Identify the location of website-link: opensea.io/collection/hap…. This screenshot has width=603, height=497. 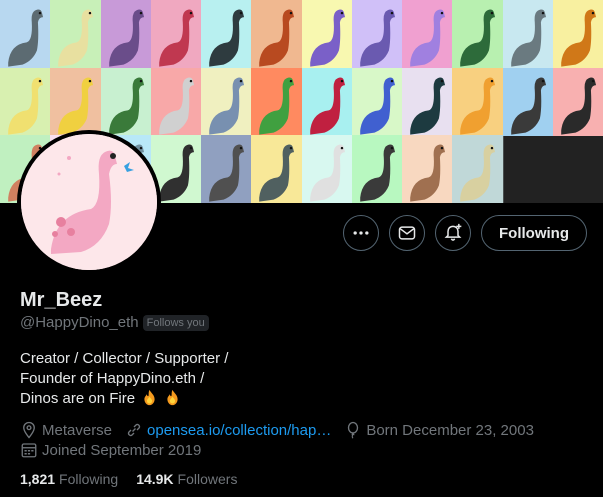
(239, 430).